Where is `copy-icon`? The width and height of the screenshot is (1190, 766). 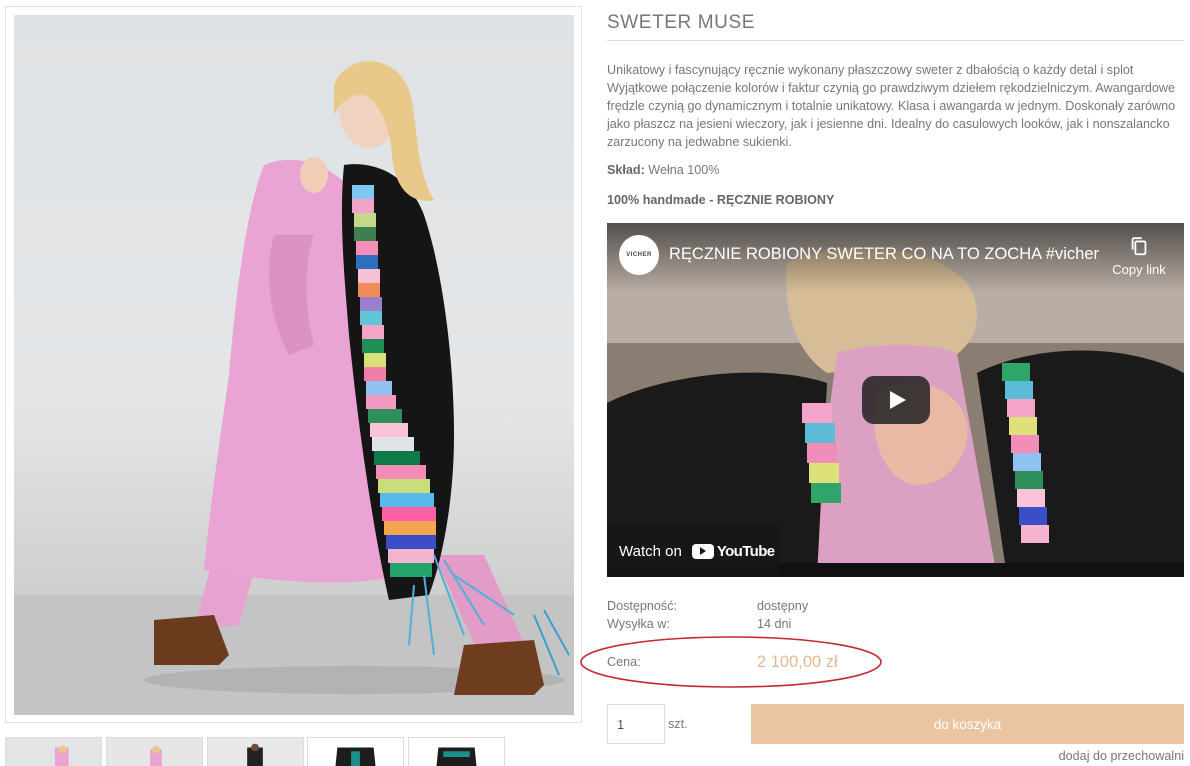
copy-icon is located at coordinates (1139, 246).